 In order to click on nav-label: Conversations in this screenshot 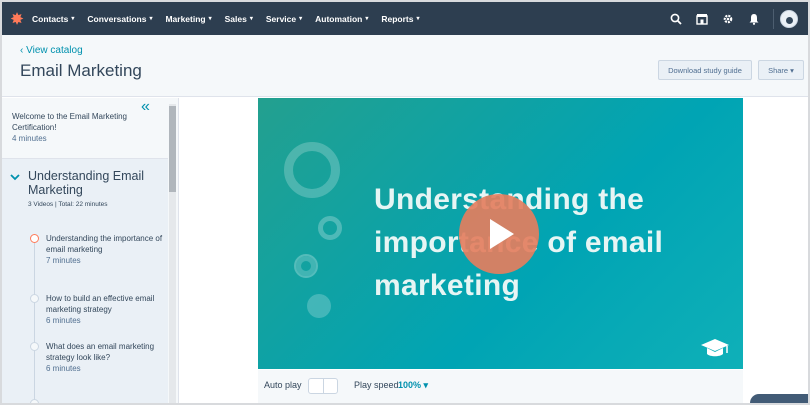, I will do `click(117, 18)`.